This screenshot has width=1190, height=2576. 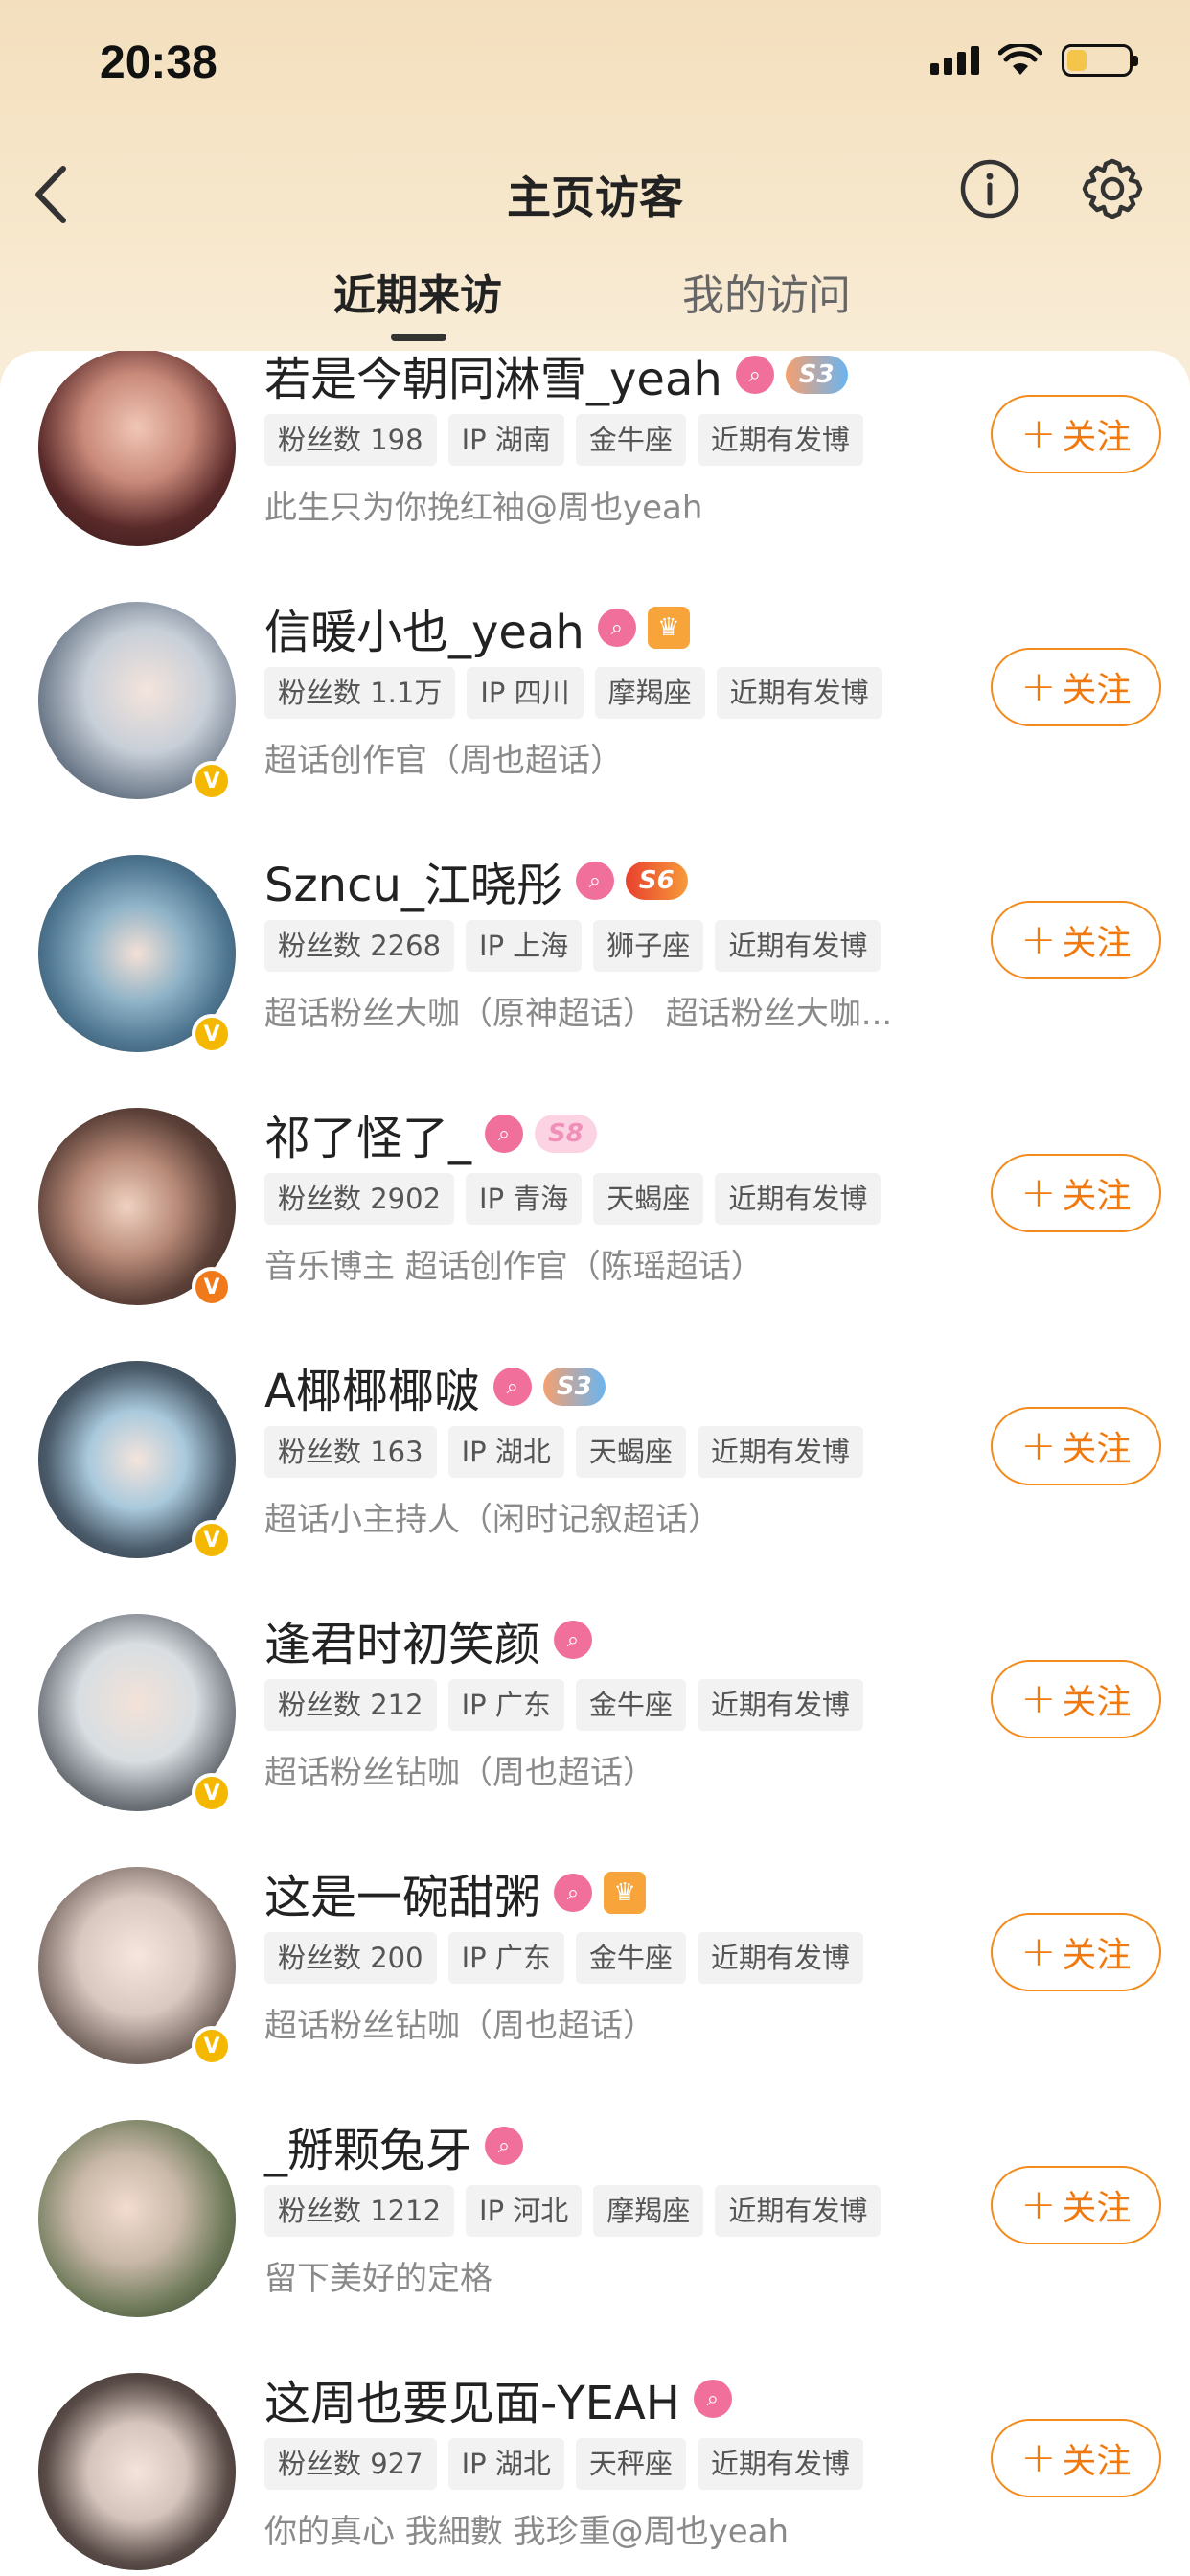 I want to click on ip-tag: IP 四川, so click(x=526, y=693).